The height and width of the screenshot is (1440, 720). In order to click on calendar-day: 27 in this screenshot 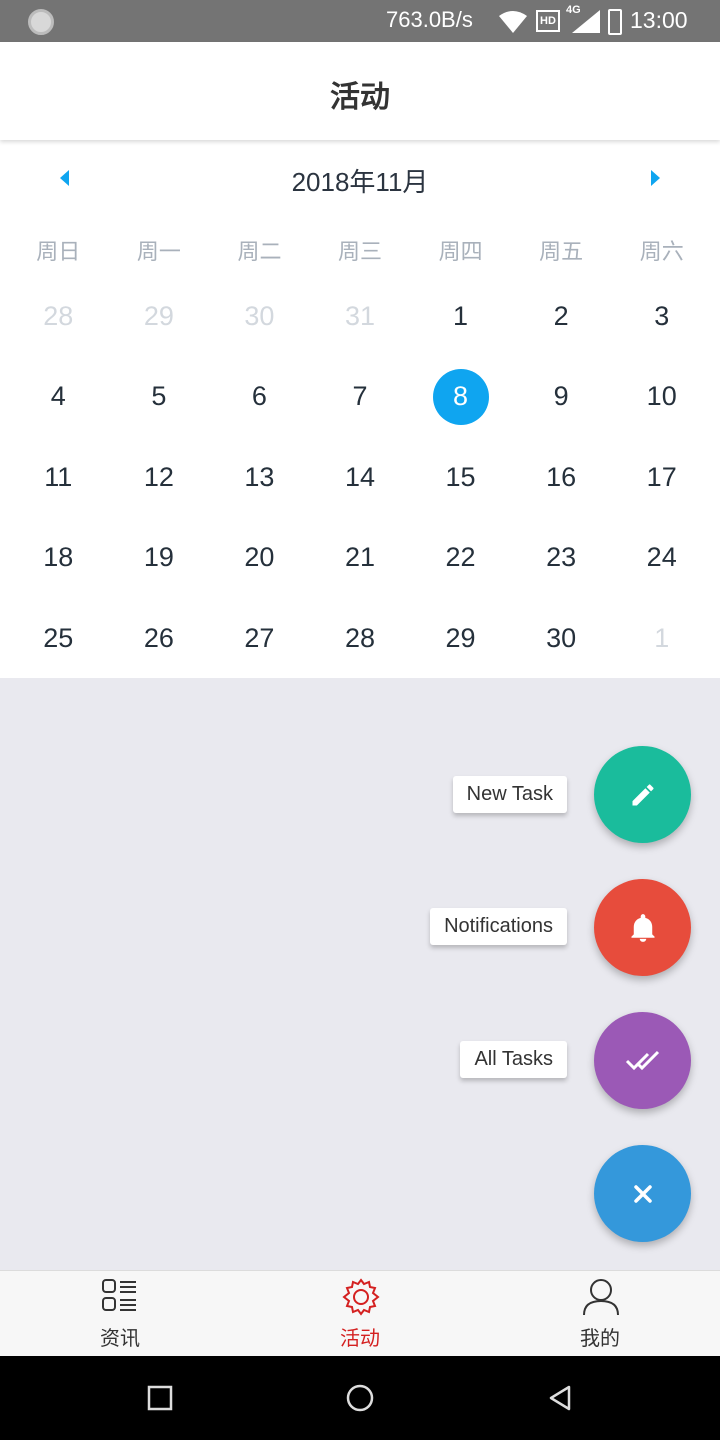, I will do `click(259, 638)`.